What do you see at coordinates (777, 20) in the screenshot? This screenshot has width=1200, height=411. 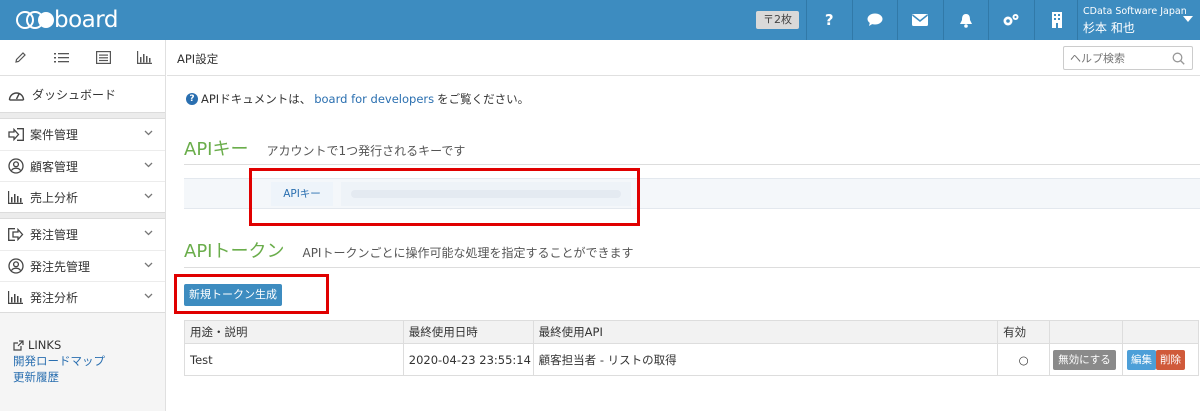 I see `quota-badge: 〒2枚` at bounding box center [777, 20].